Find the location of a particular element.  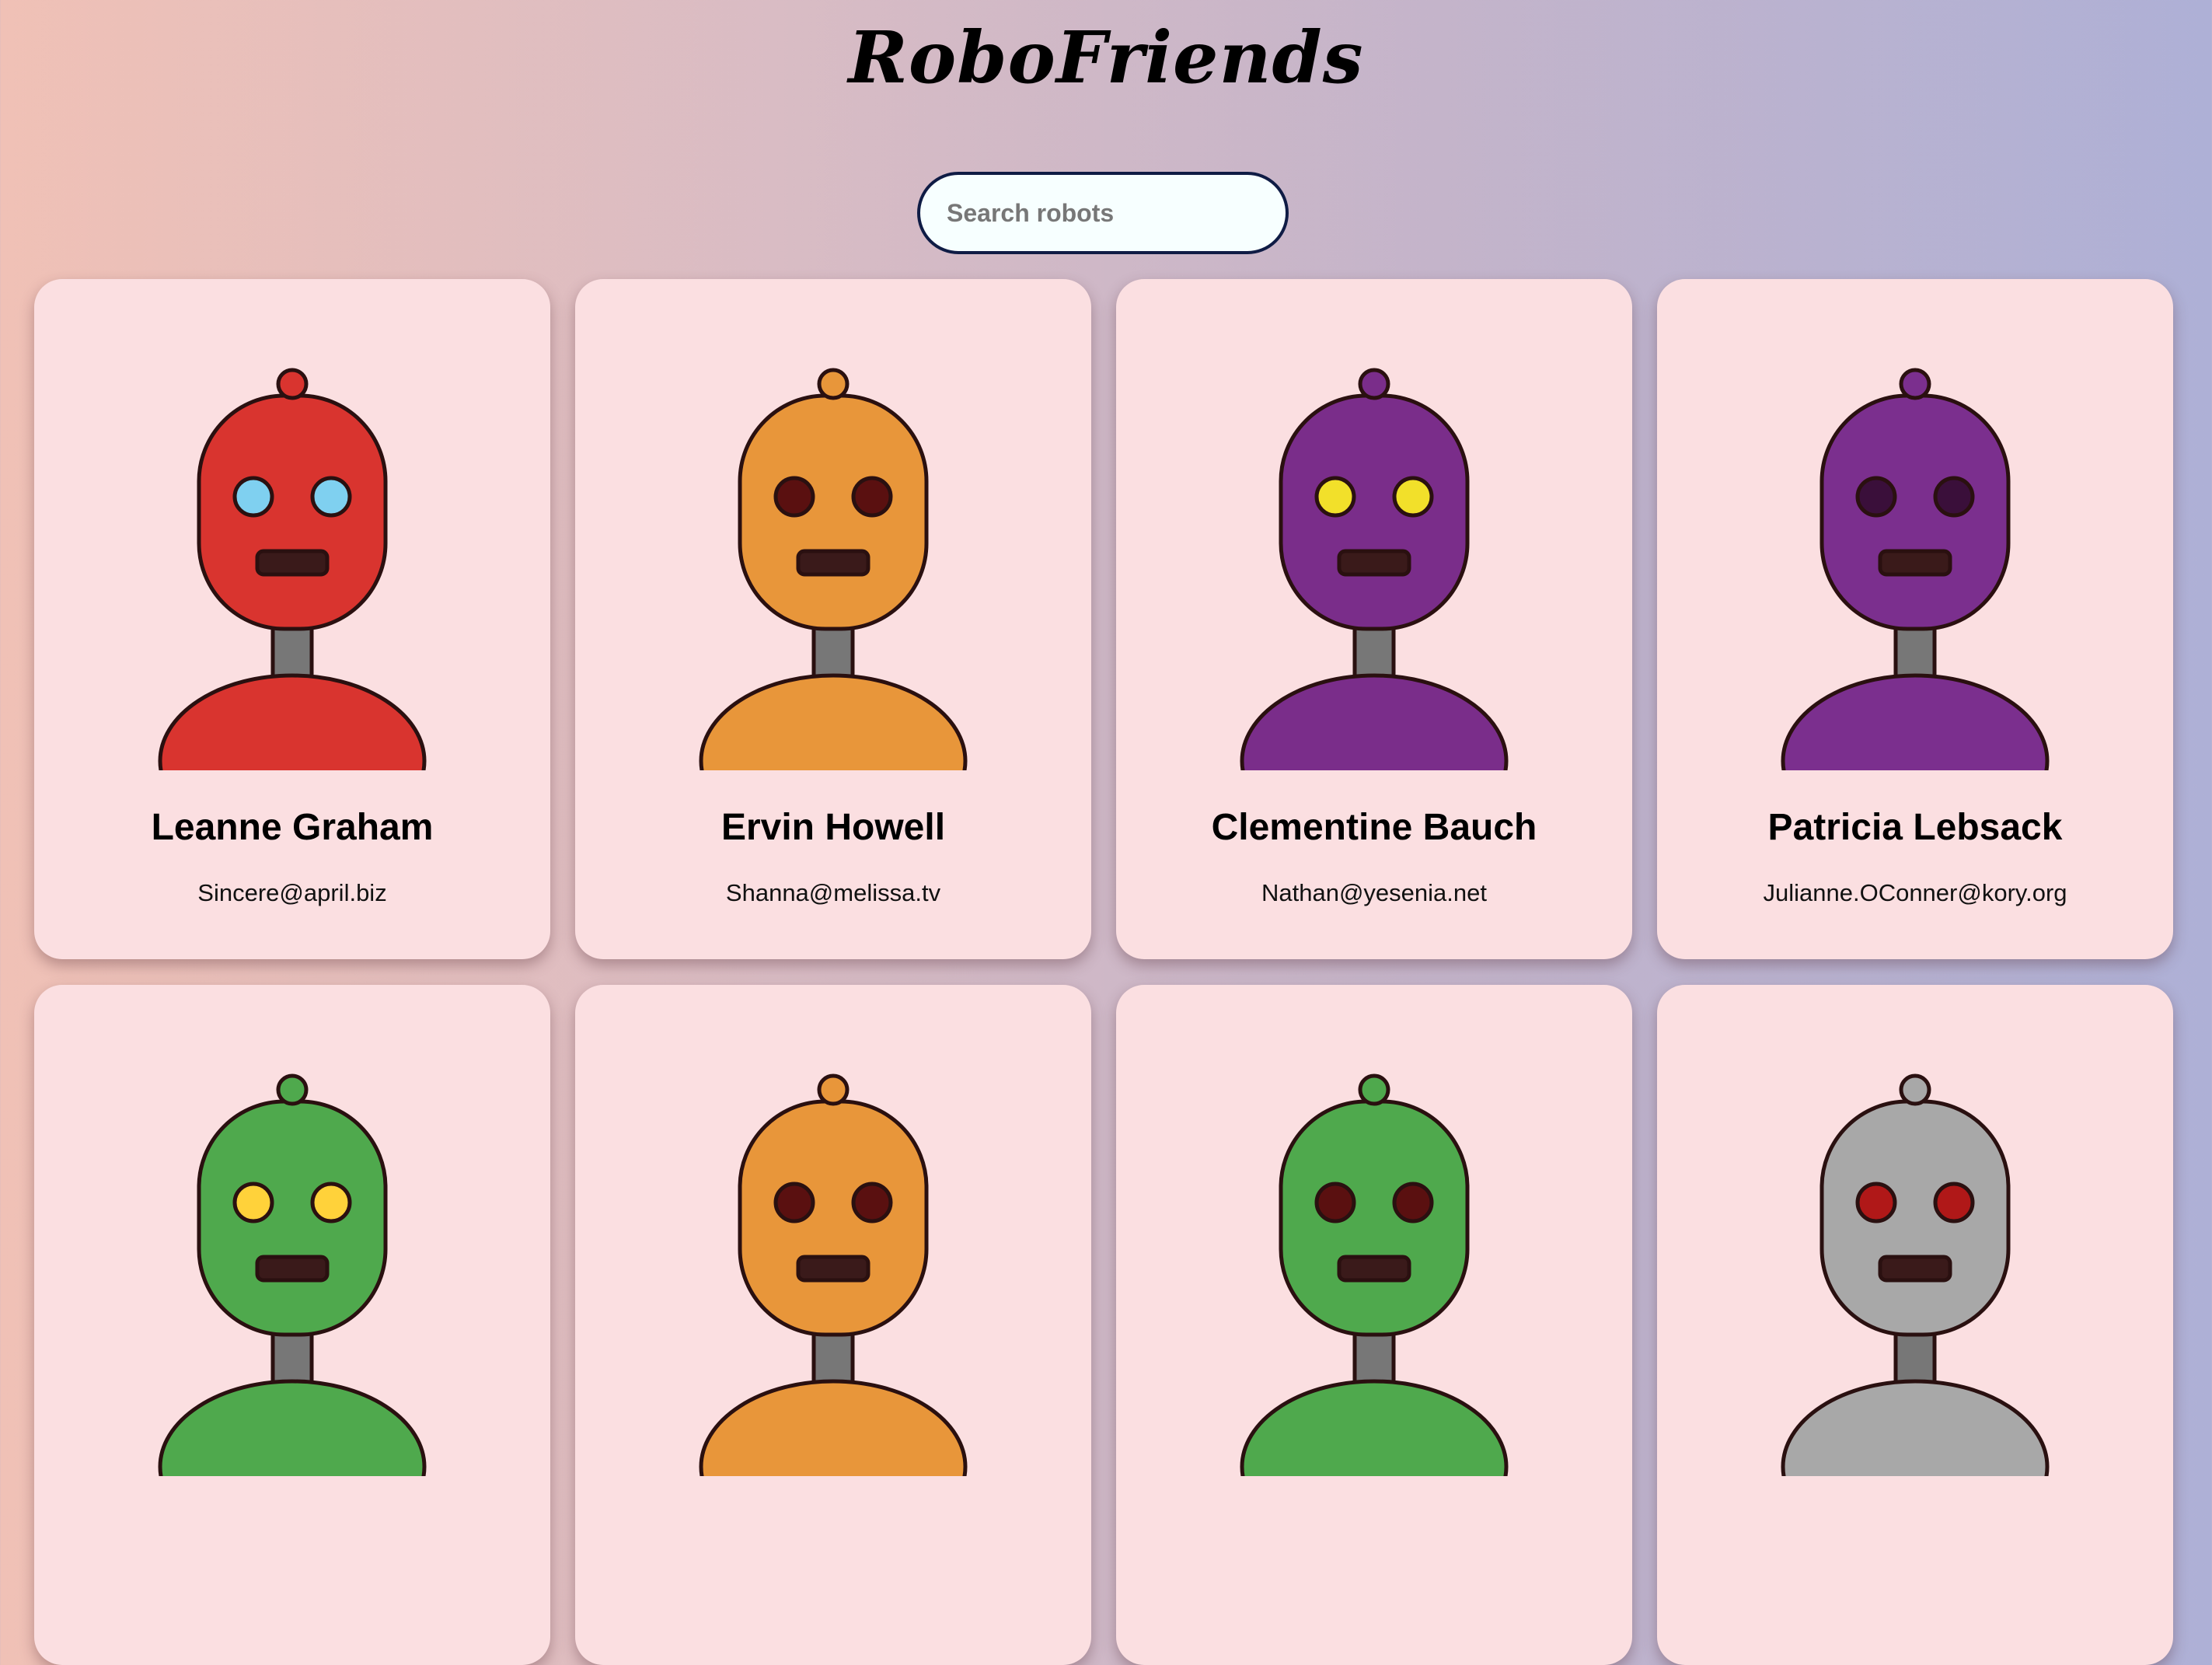

robot-name: Clementine Bauch is located at coordinates (1374, 827).